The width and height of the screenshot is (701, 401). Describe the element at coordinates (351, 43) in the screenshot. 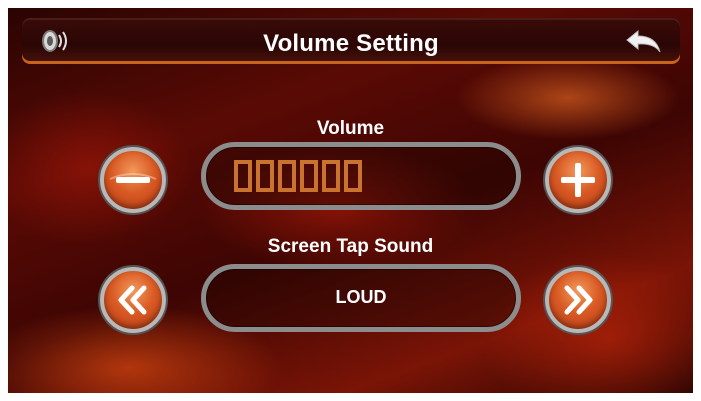

I see `page-title: Volume Setting` at that location.